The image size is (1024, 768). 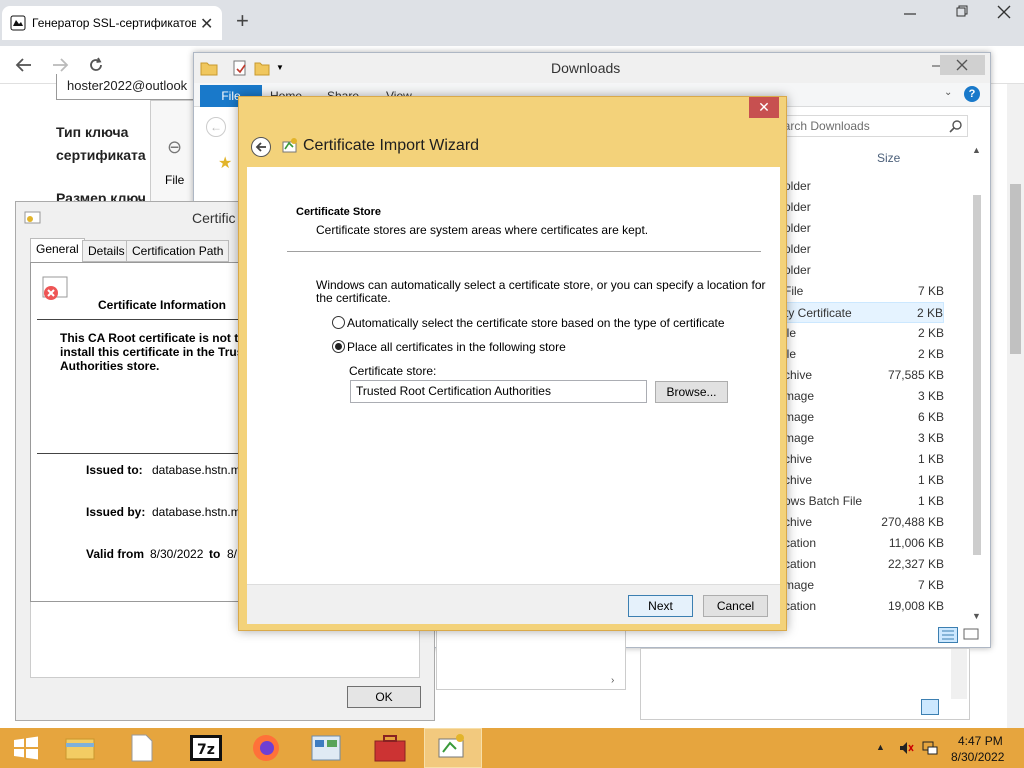 What do you see at coordinates (26, 748) in the screenshot?
I see `start-button` at bounding box center [26, 748].